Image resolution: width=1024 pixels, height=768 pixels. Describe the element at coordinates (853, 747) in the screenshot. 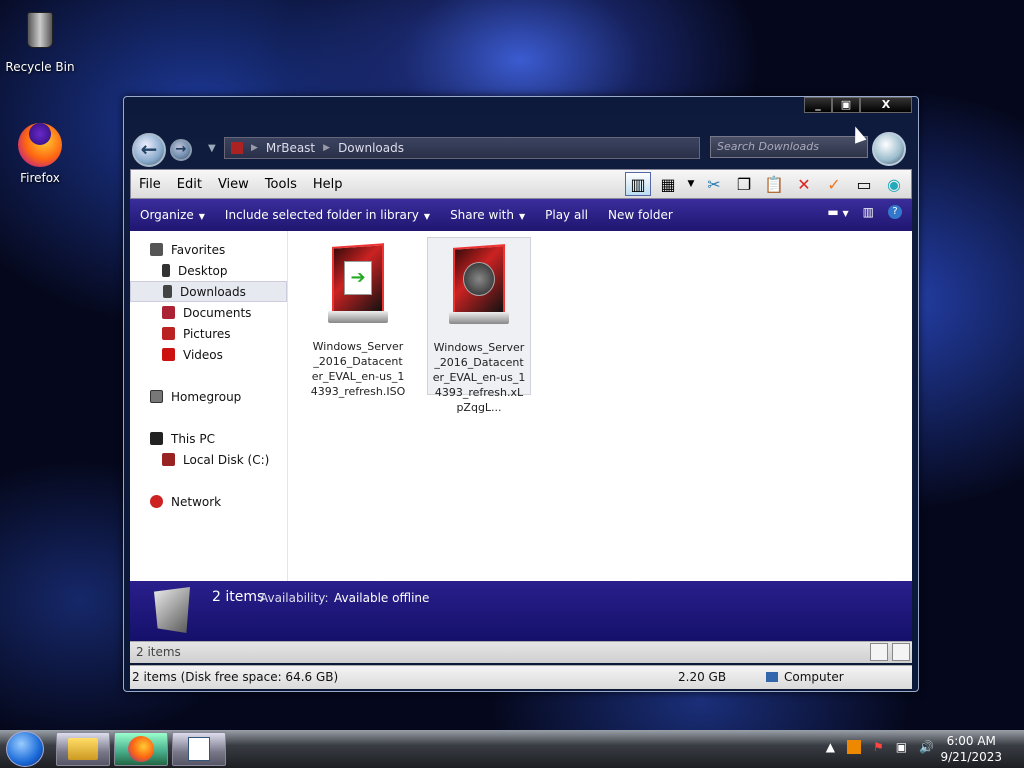

I see `app-tray-icon` at that location.